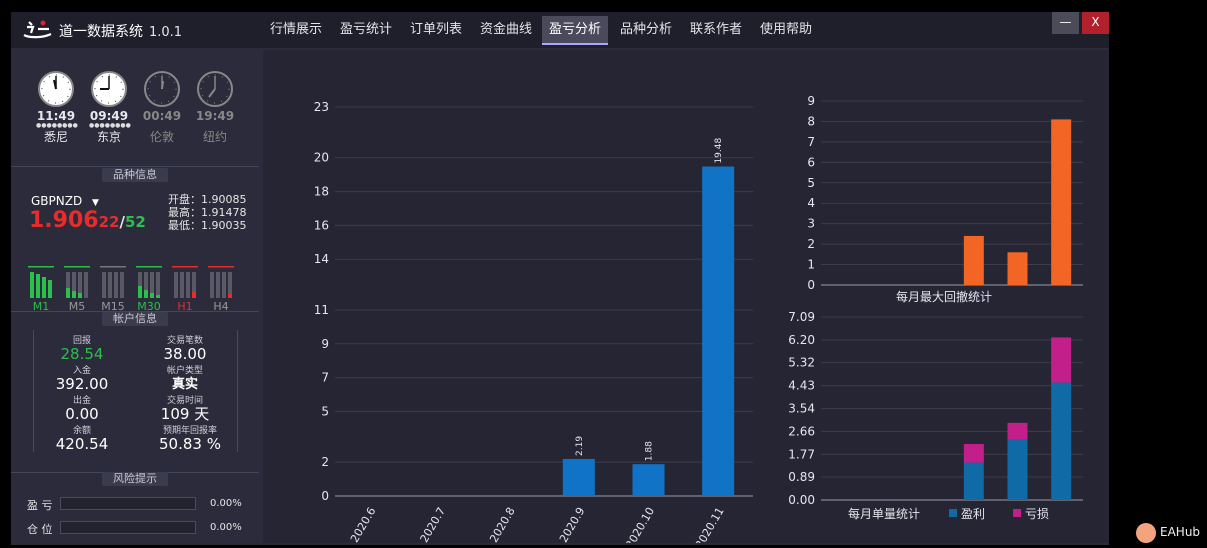 This screenshot has width=1207, height=548. What do you see at coordinates (572, 524) in the screenshot?
I see `x-tick-label: 2020.9` at bounding box center [572, 524].